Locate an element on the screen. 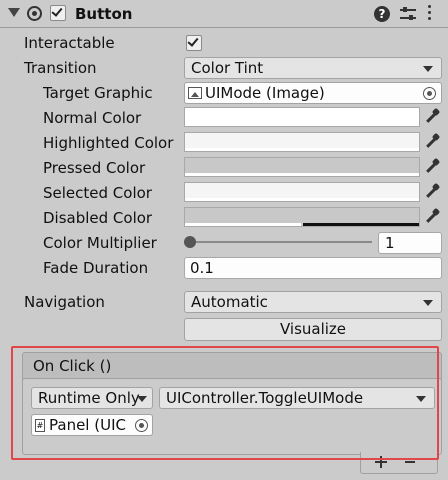 Image resolution: width=448 pixels, height=480 pixels. navigation-label: Navigation is located at coordinates (64, 302).